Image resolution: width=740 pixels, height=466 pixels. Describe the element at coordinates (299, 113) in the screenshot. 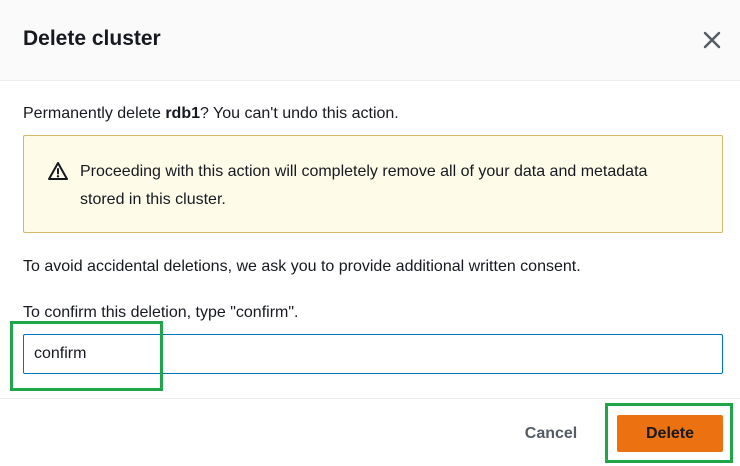

I see `intro-suffix: ? You can't undo this action.` at that location.